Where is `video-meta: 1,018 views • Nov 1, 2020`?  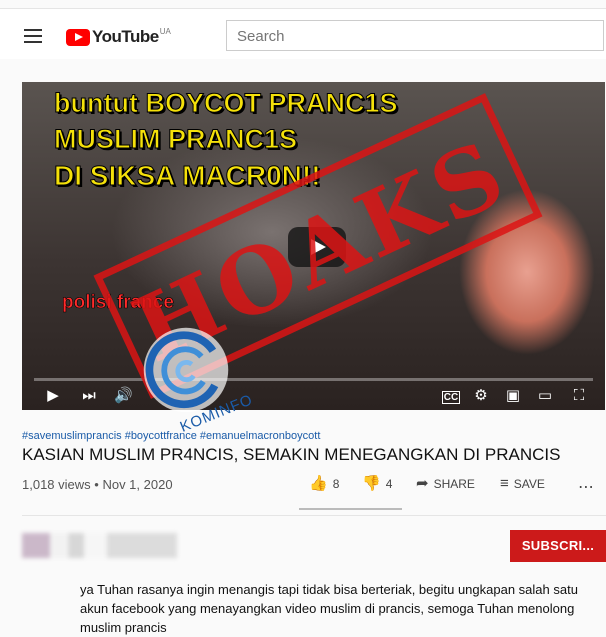 video-meta: 1,018 views • Nov 1, 2020 is located at coordinates (97, 484).